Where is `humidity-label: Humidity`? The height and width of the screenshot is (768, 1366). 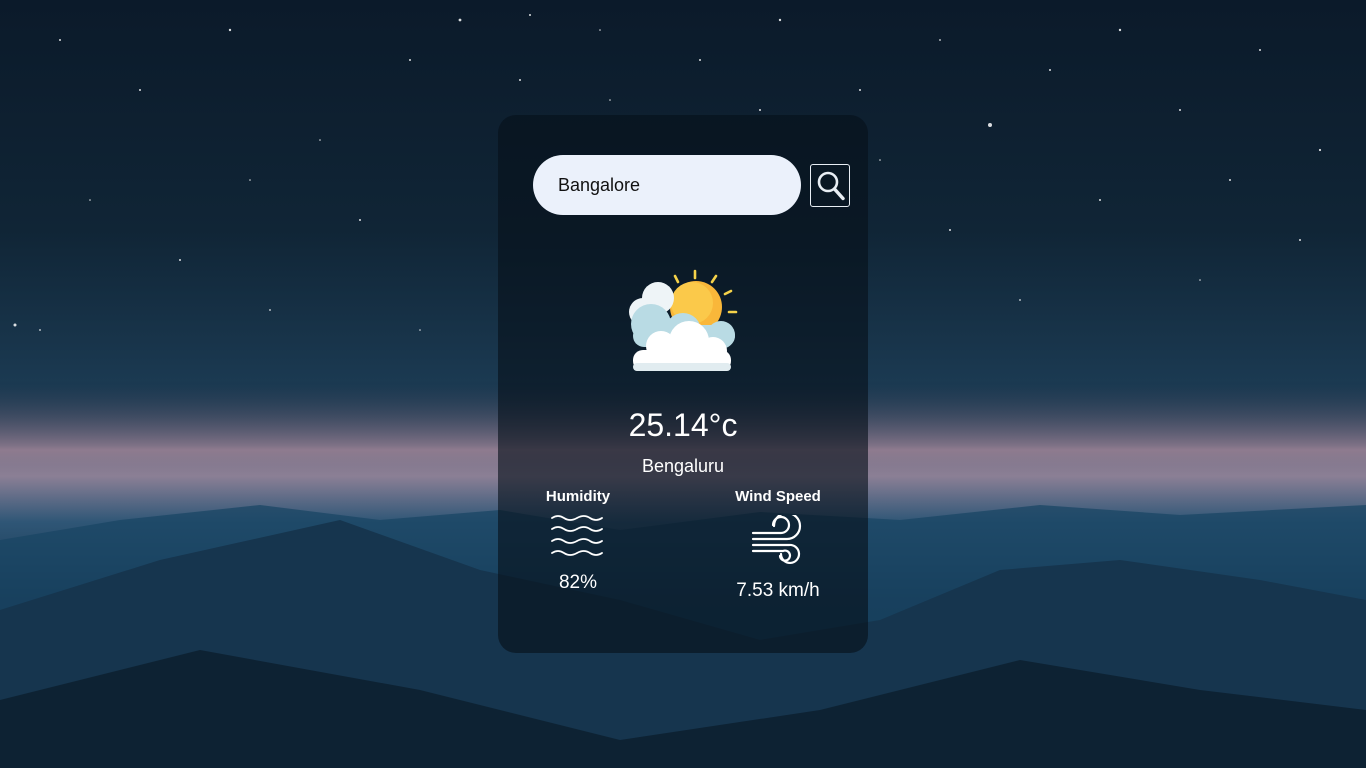 humidity-label: Humidity is located at coordinates (578, 496).